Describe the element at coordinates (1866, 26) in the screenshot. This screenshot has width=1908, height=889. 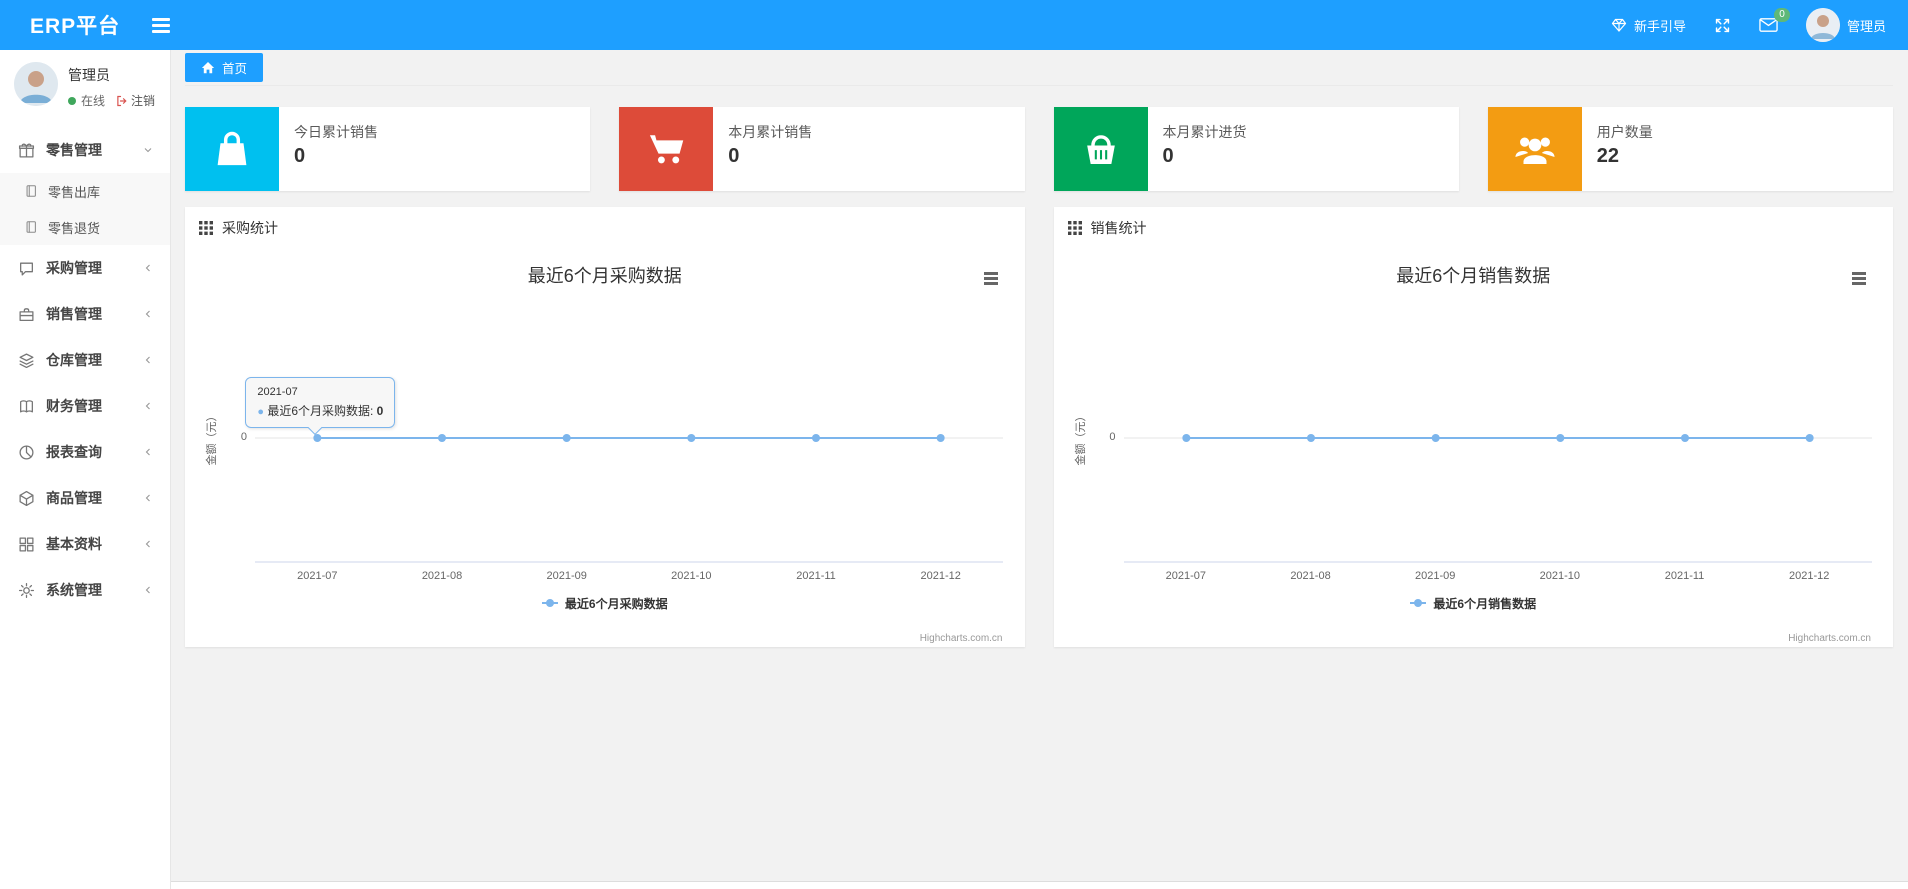
I see `user-name: 管理员` at that location.